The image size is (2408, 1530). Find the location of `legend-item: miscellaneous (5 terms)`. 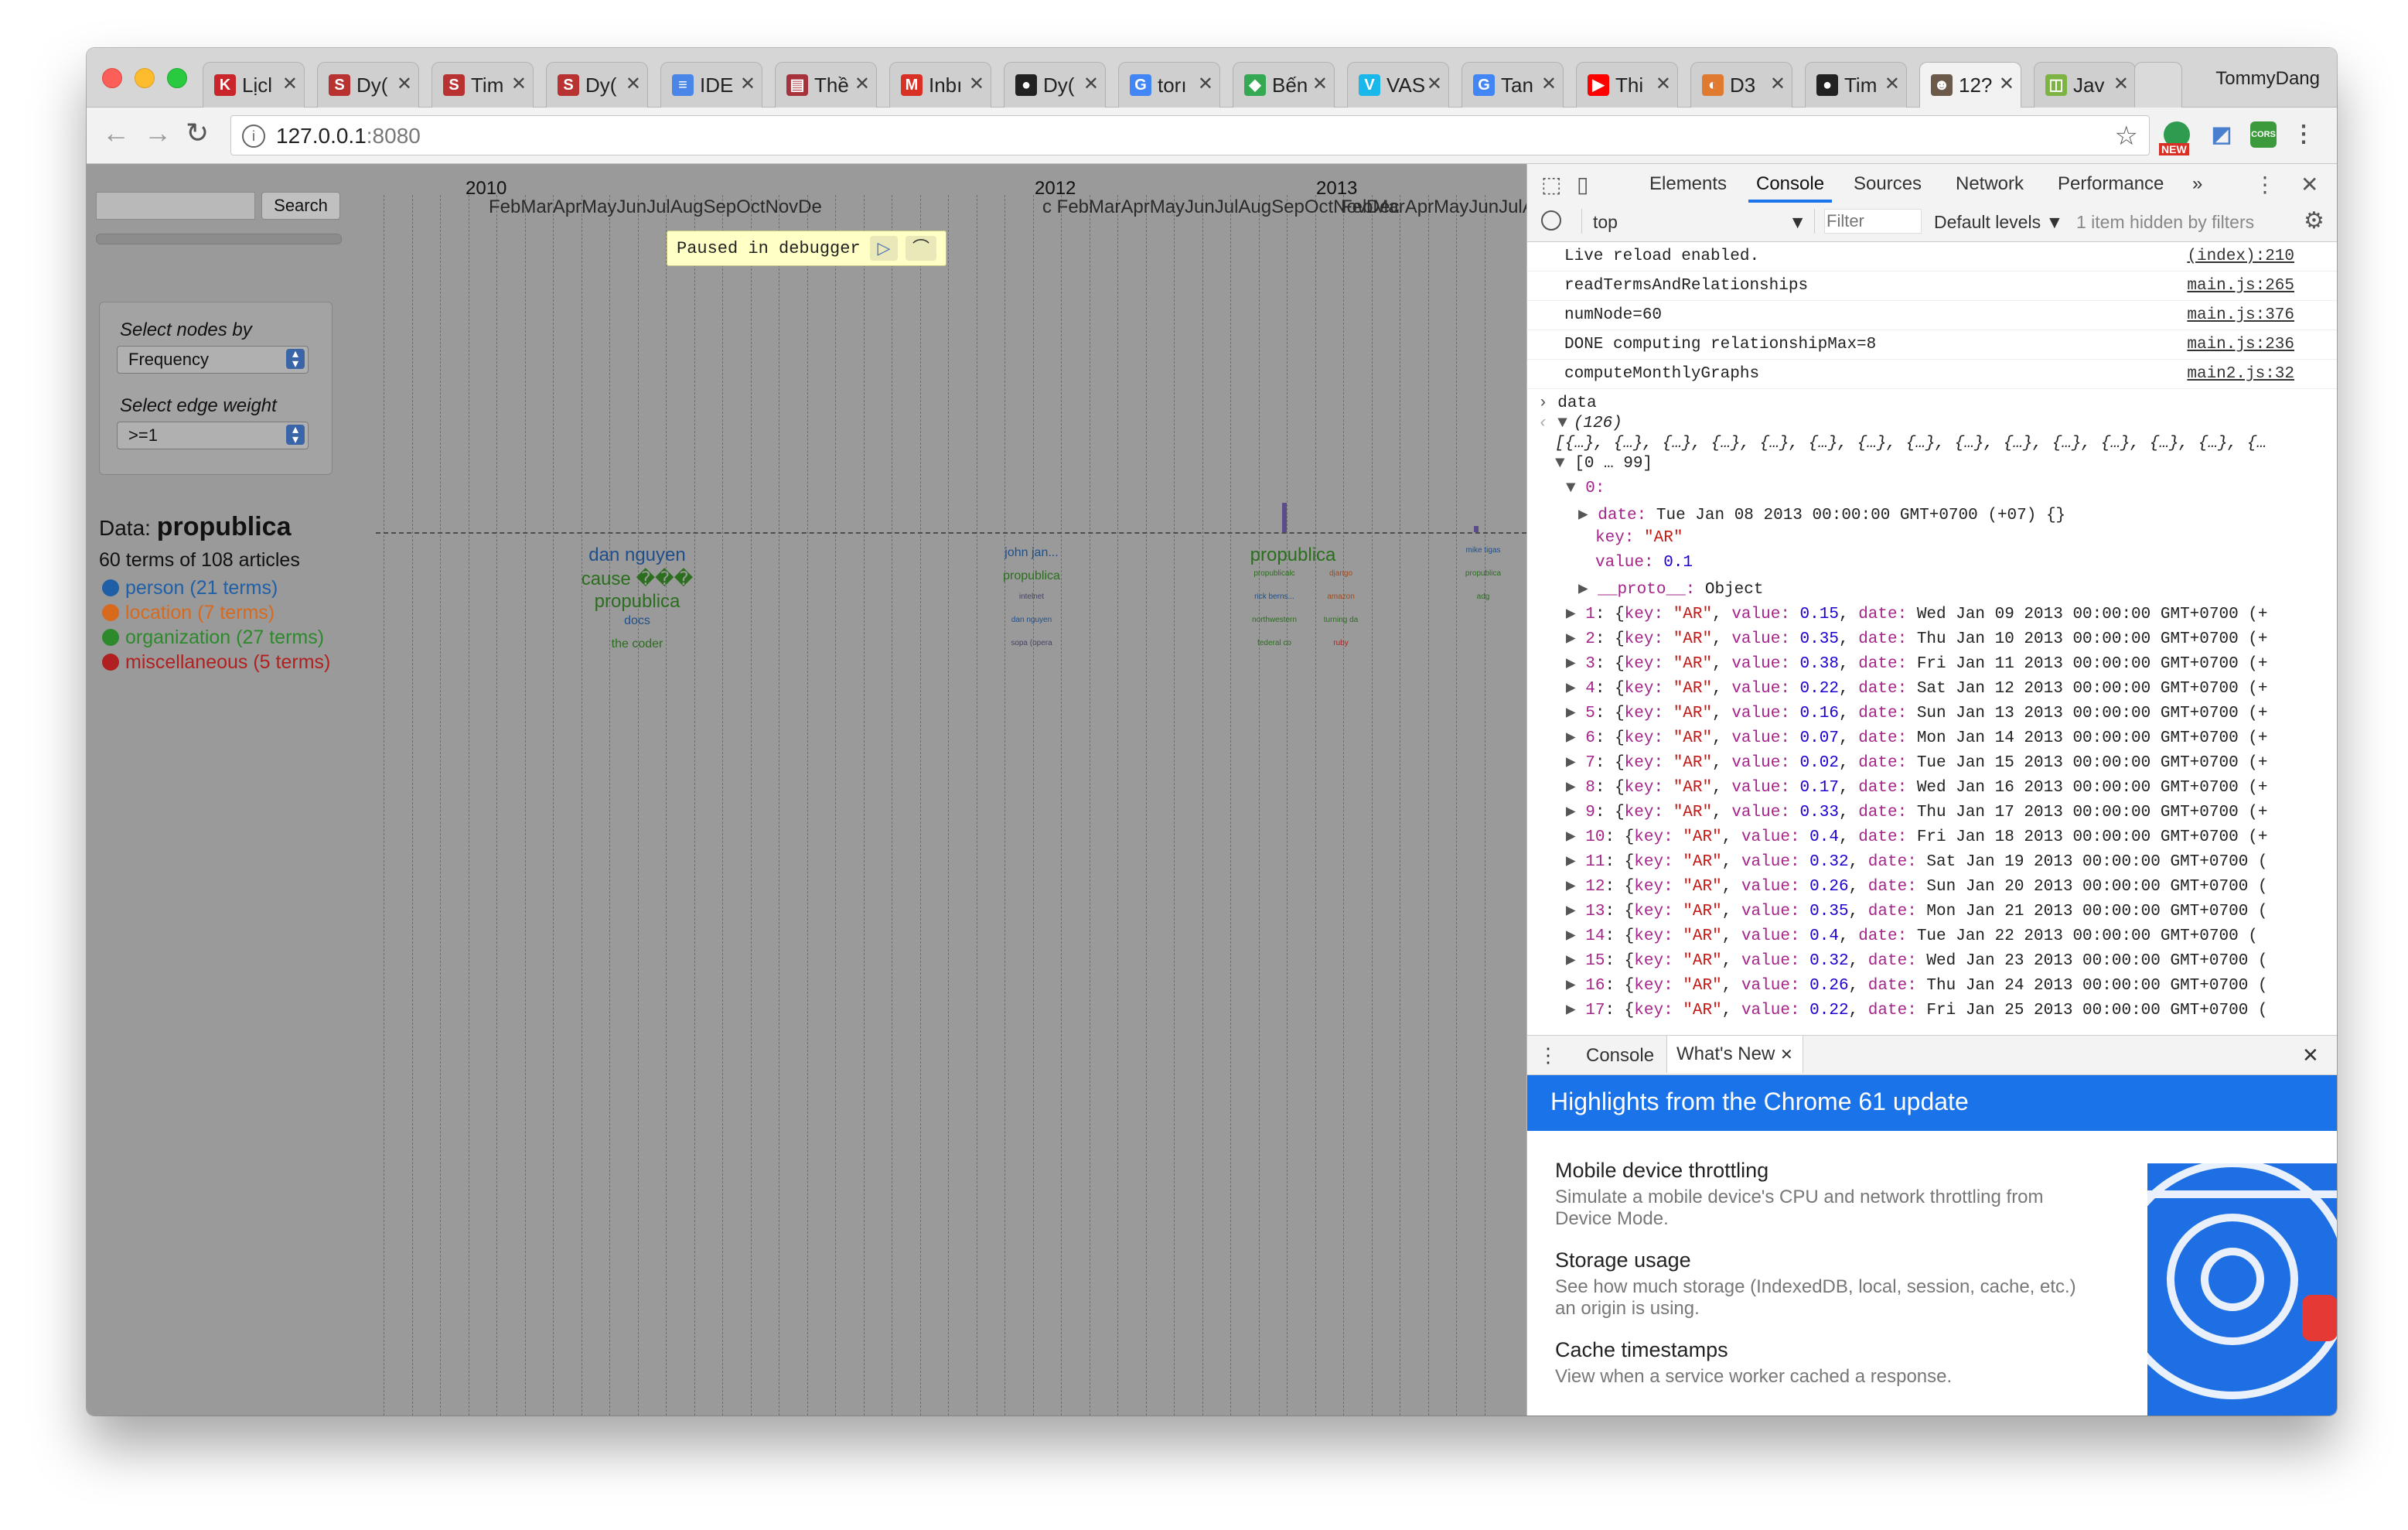

legend-item: miscellaneous (5 terms) is located at coordinates (216, 663).